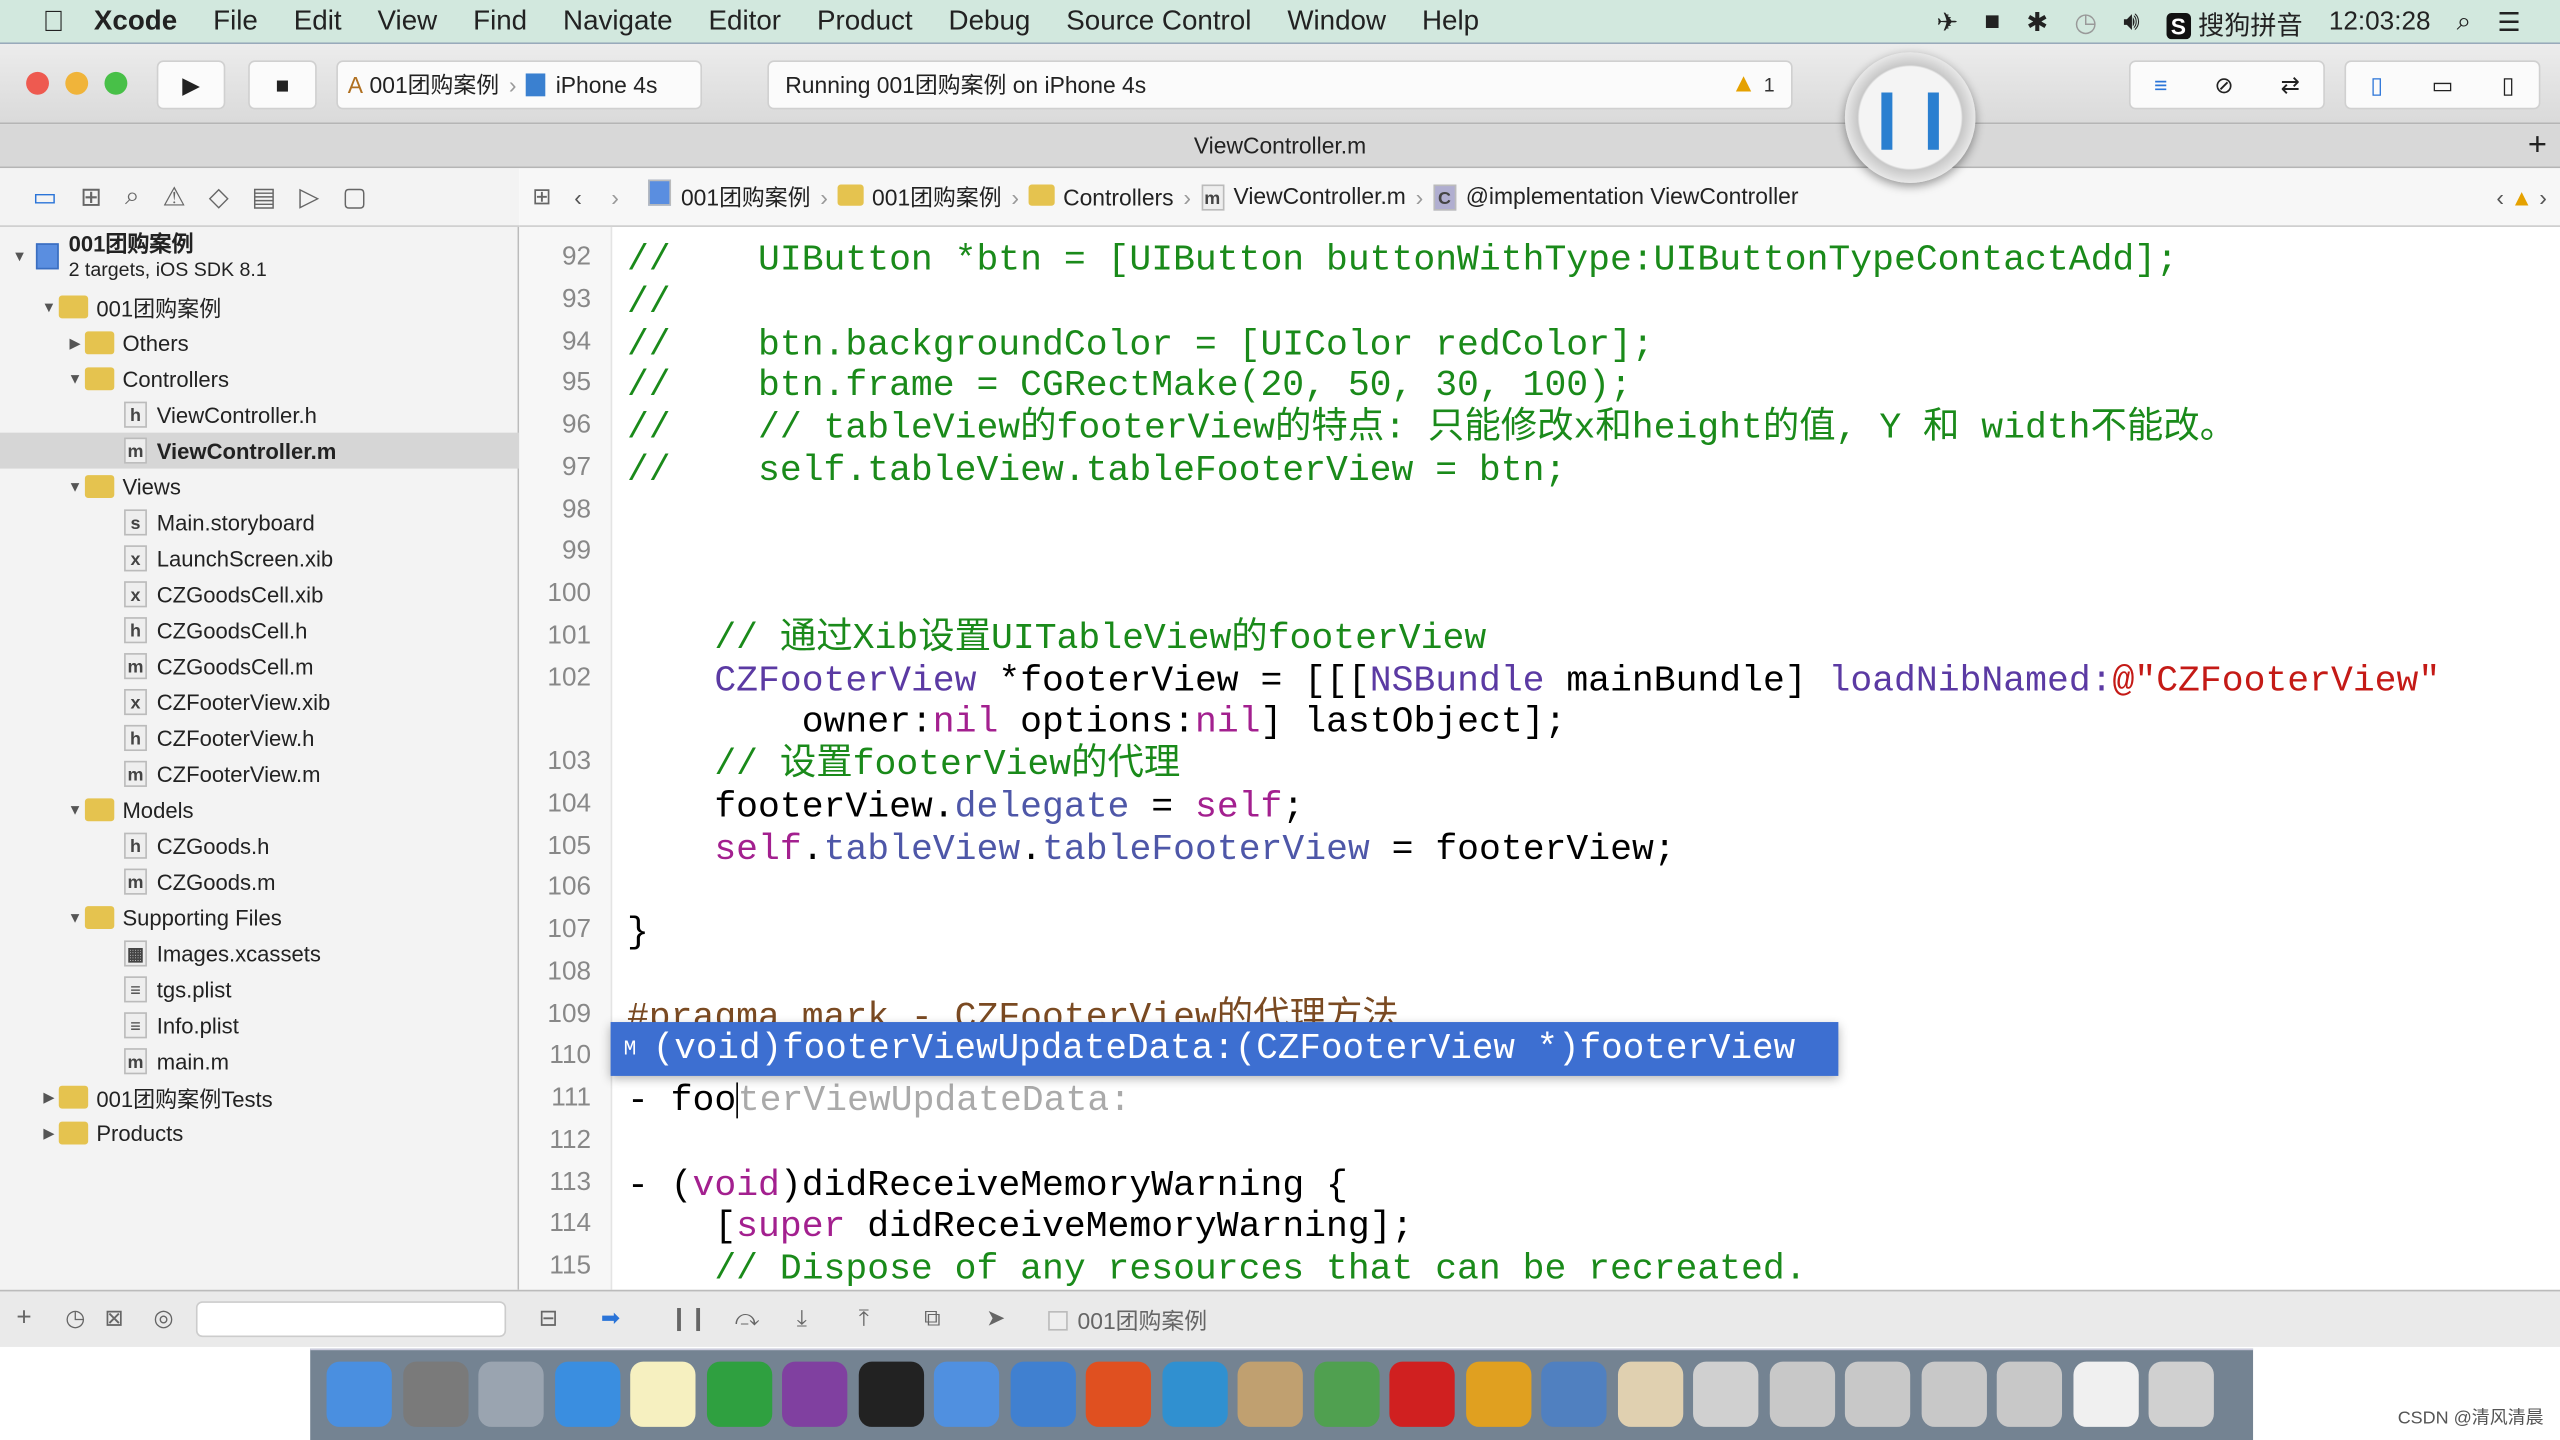 The width and height of the screenshot is (2560, 1440). I want to click on menu-edit: Edit, so click(318, 21).